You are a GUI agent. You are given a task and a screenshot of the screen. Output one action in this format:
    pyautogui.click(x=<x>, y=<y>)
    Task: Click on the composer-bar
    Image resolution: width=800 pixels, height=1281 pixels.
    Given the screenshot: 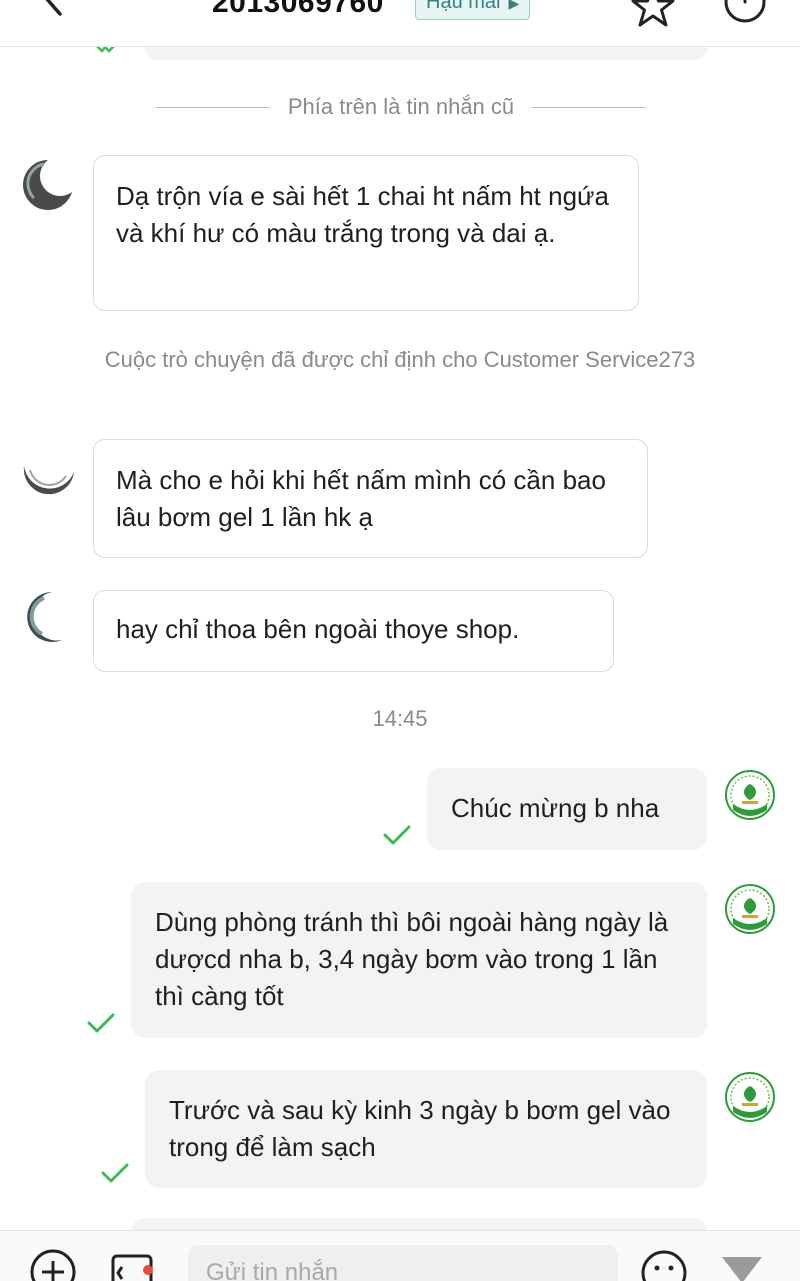 What is the action you would take?
    pyautogui.click(x=400, y=1255)
    